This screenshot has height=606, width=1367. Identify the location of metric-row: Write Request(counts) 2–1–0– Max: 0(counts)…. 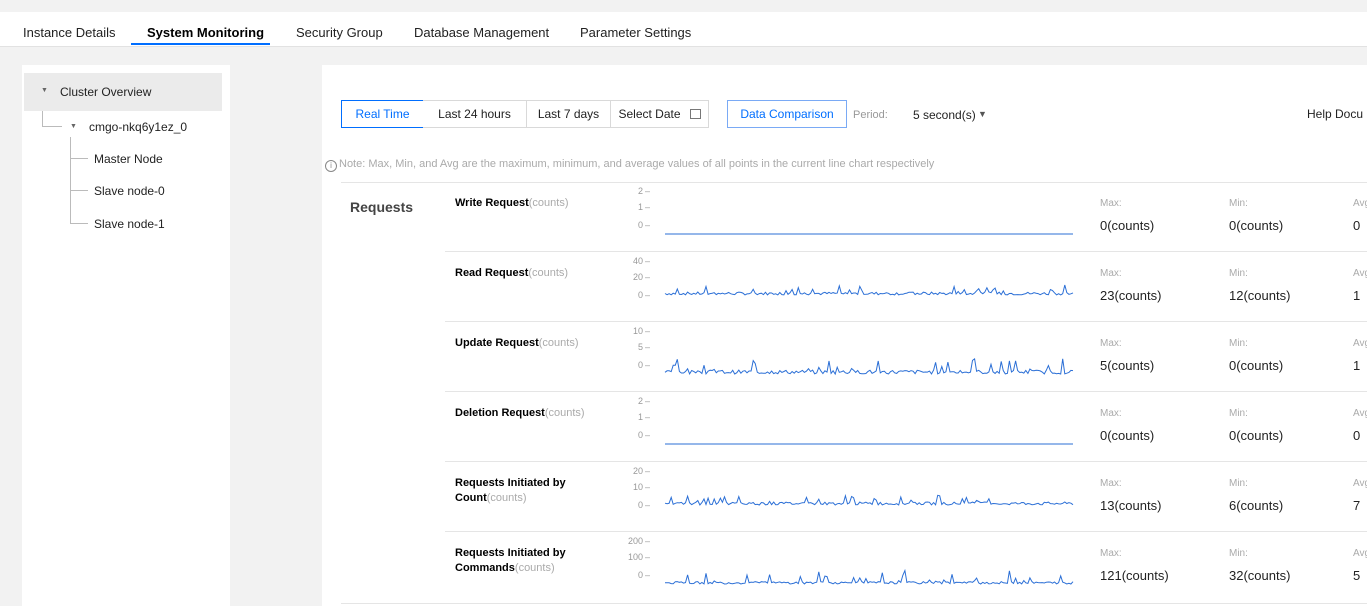
(906, 217).